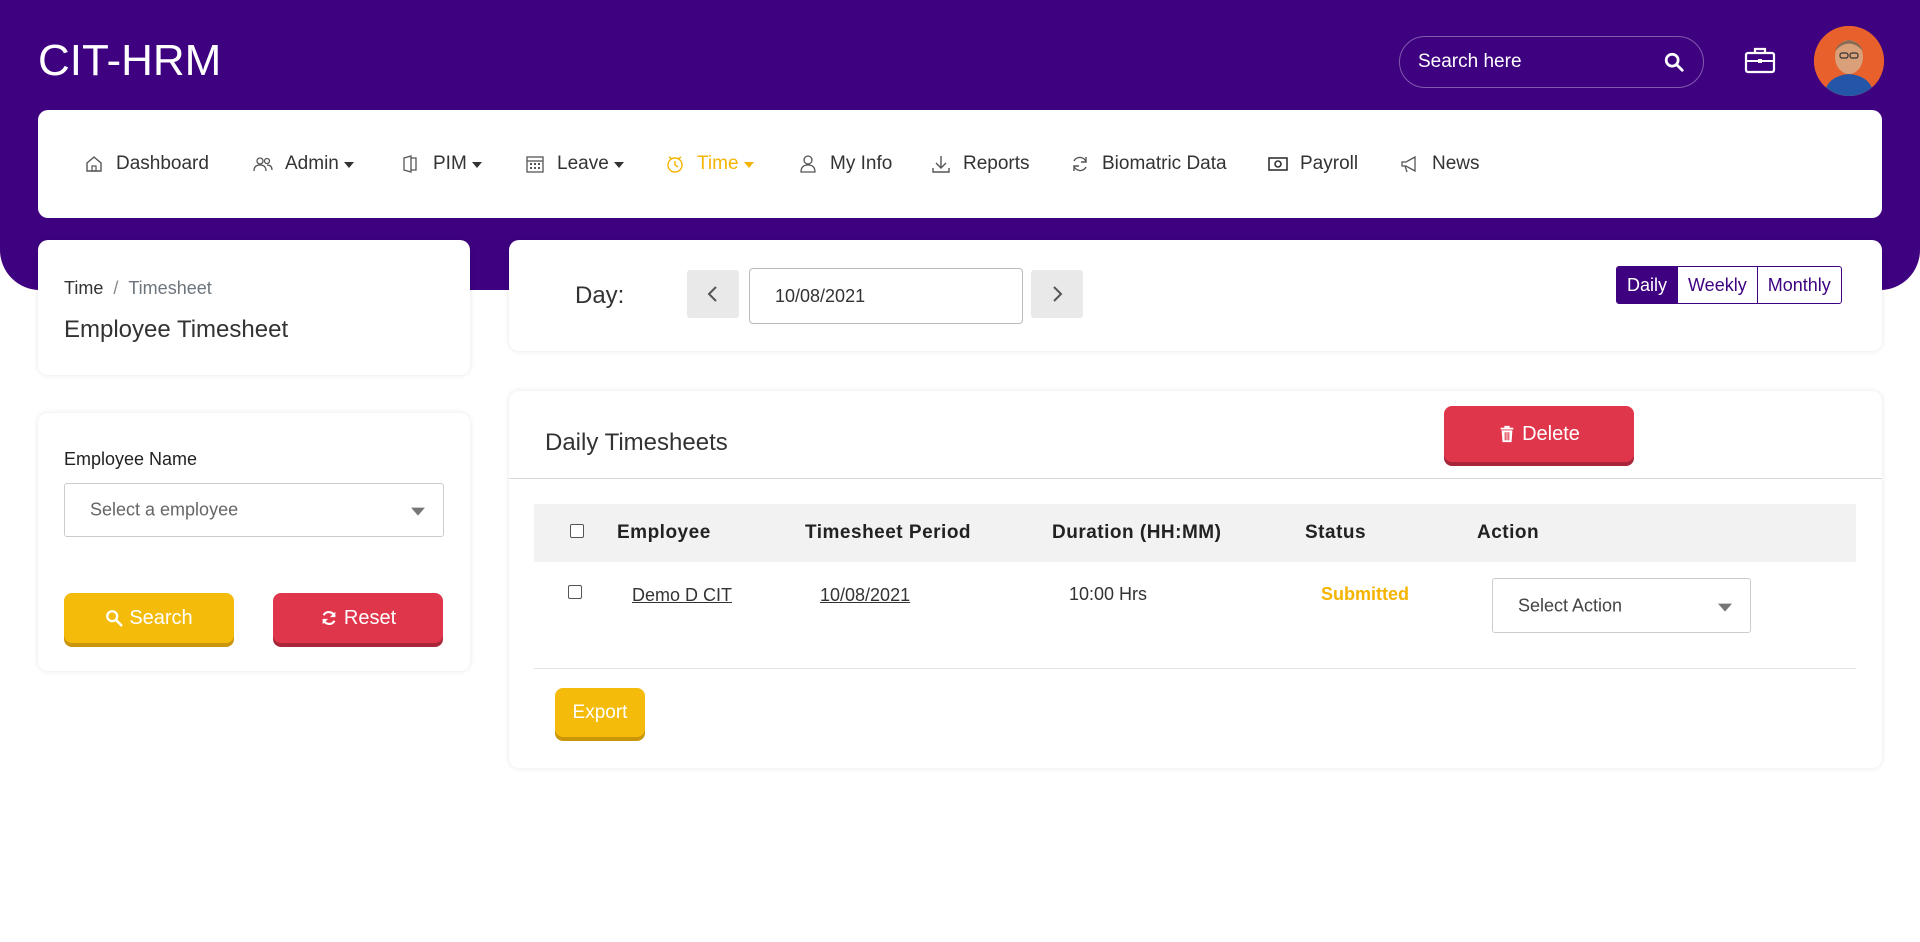 This screenshot has height=942, width=1920. What do you see at coordinates (1507, 434) in the screenshot?
I see `trash-icon` at bounding box center [1507, 434].